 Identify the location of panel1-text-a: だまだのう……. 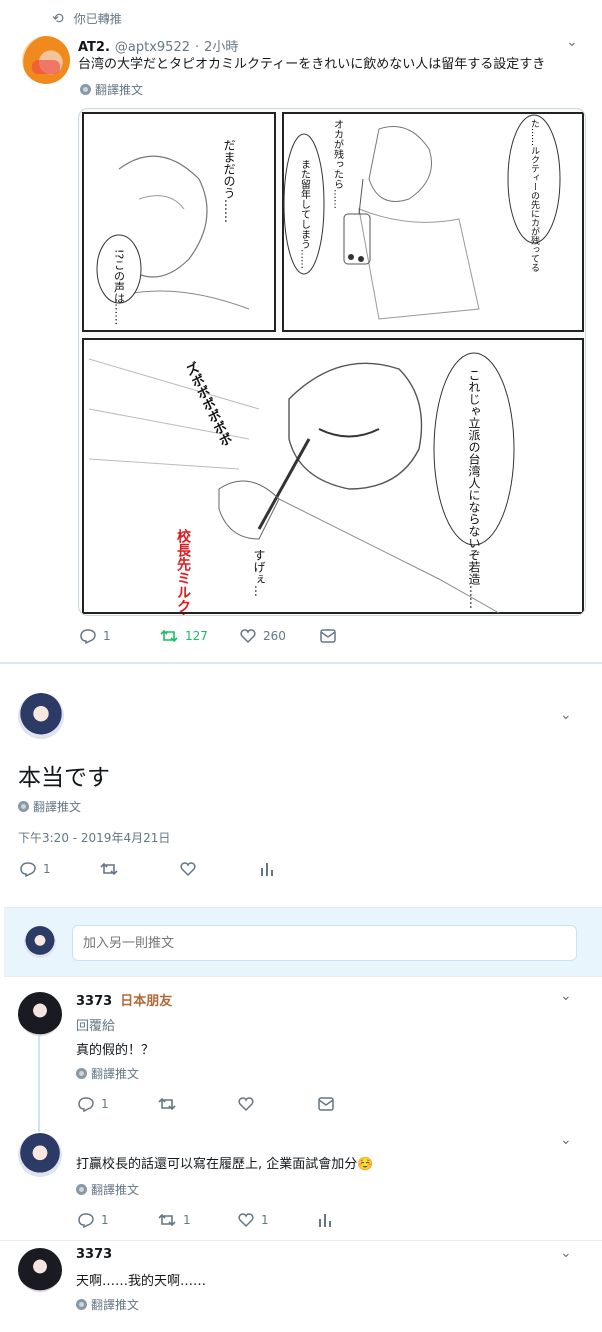
(229, 181).